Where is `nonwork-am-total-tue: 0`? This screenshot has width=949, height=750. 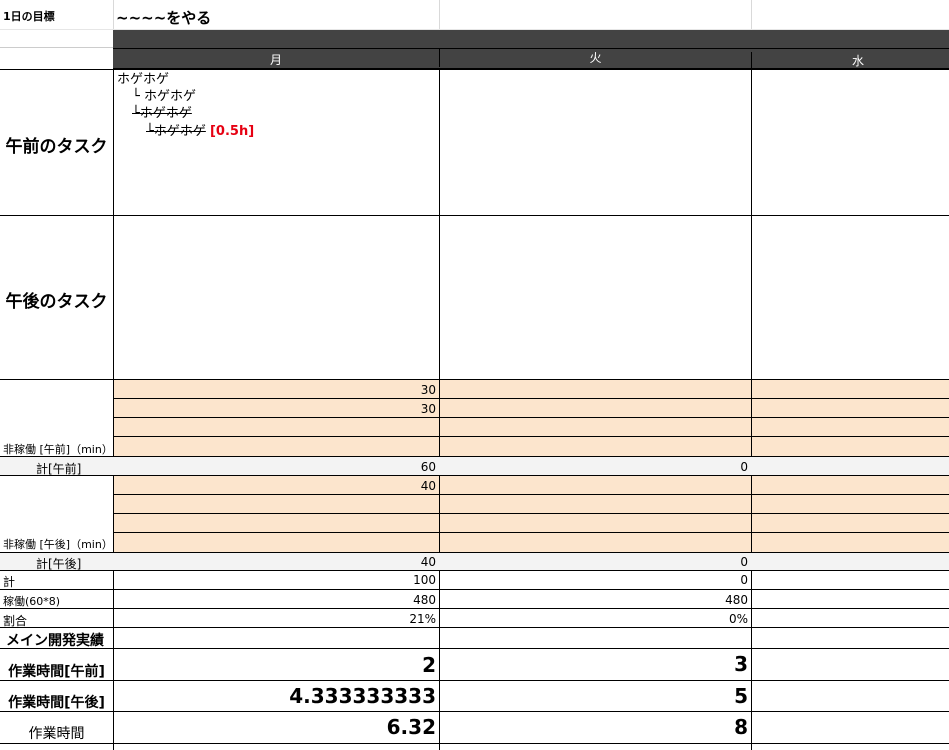
nonwork-am-total-tue: 0 is located at coordinates (595, 467).